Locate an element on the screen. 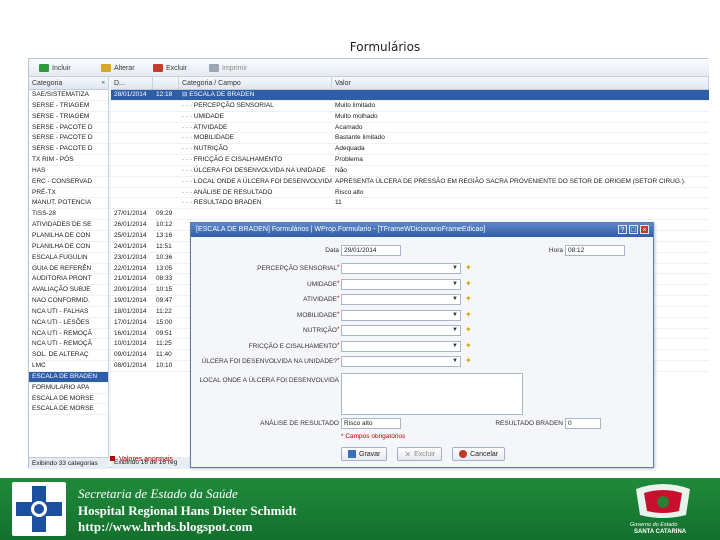 The image size is (720, 540). category-item: MANUT. POTENCIA is located at coordinates (68, 204).